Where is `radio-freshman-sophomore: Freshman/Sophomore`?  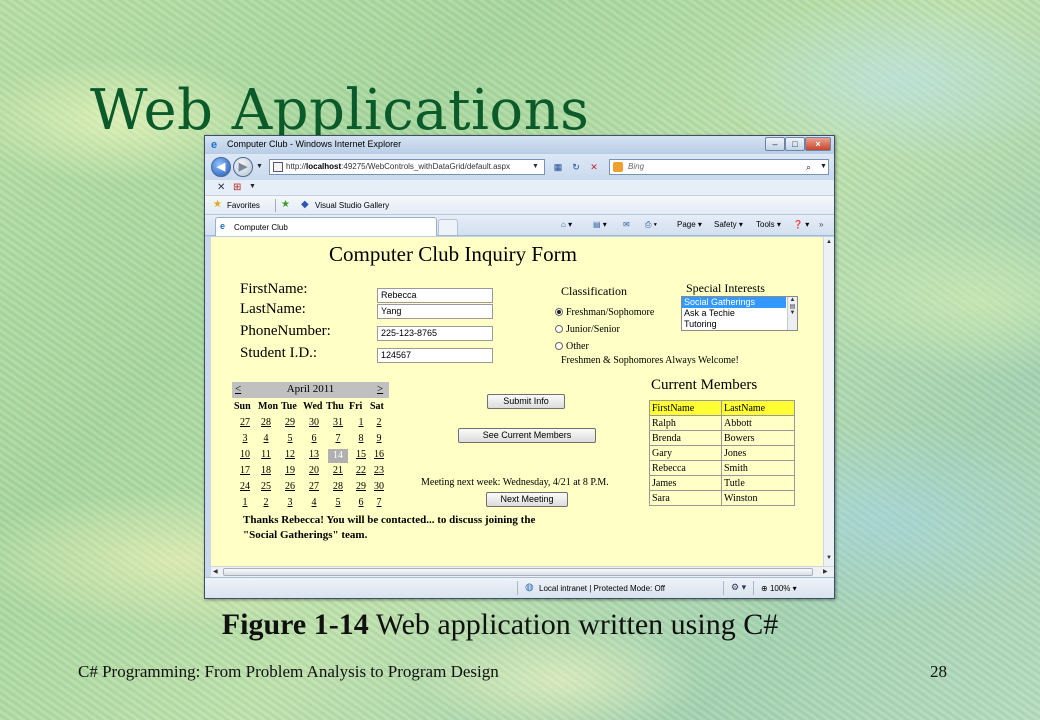 radio-freshman-sophomore: Freshman/Sophomore is located at coordinates (604, 312).